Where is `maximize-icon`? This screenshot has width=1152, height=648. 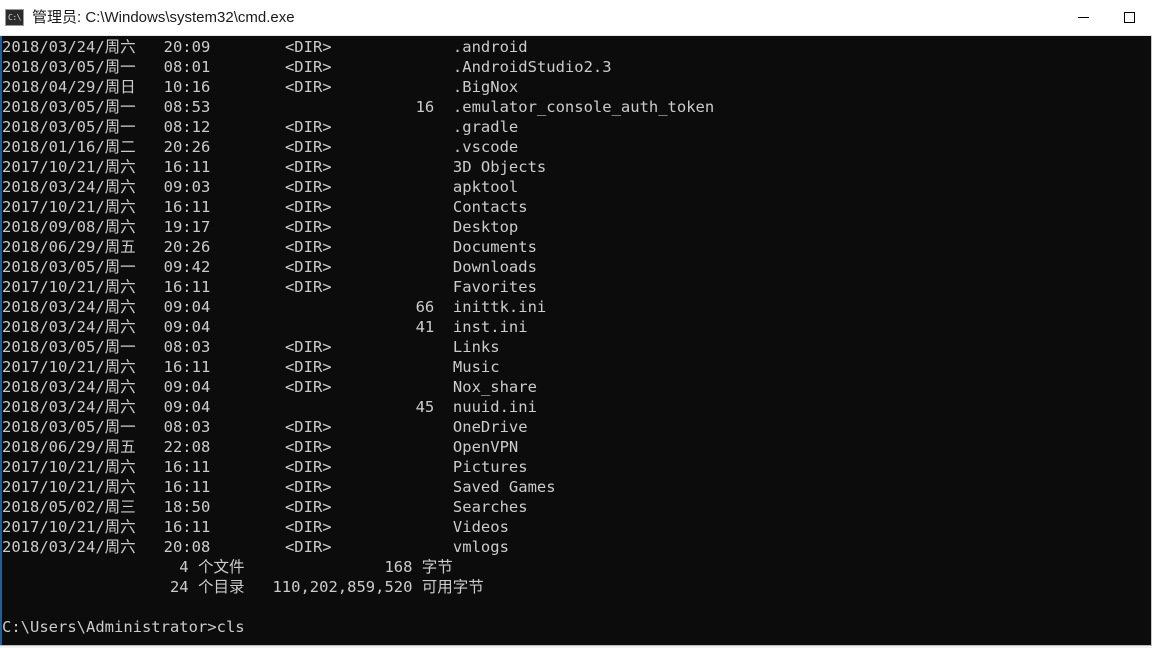 maximize-icon is located at coordinates (1129, 17).